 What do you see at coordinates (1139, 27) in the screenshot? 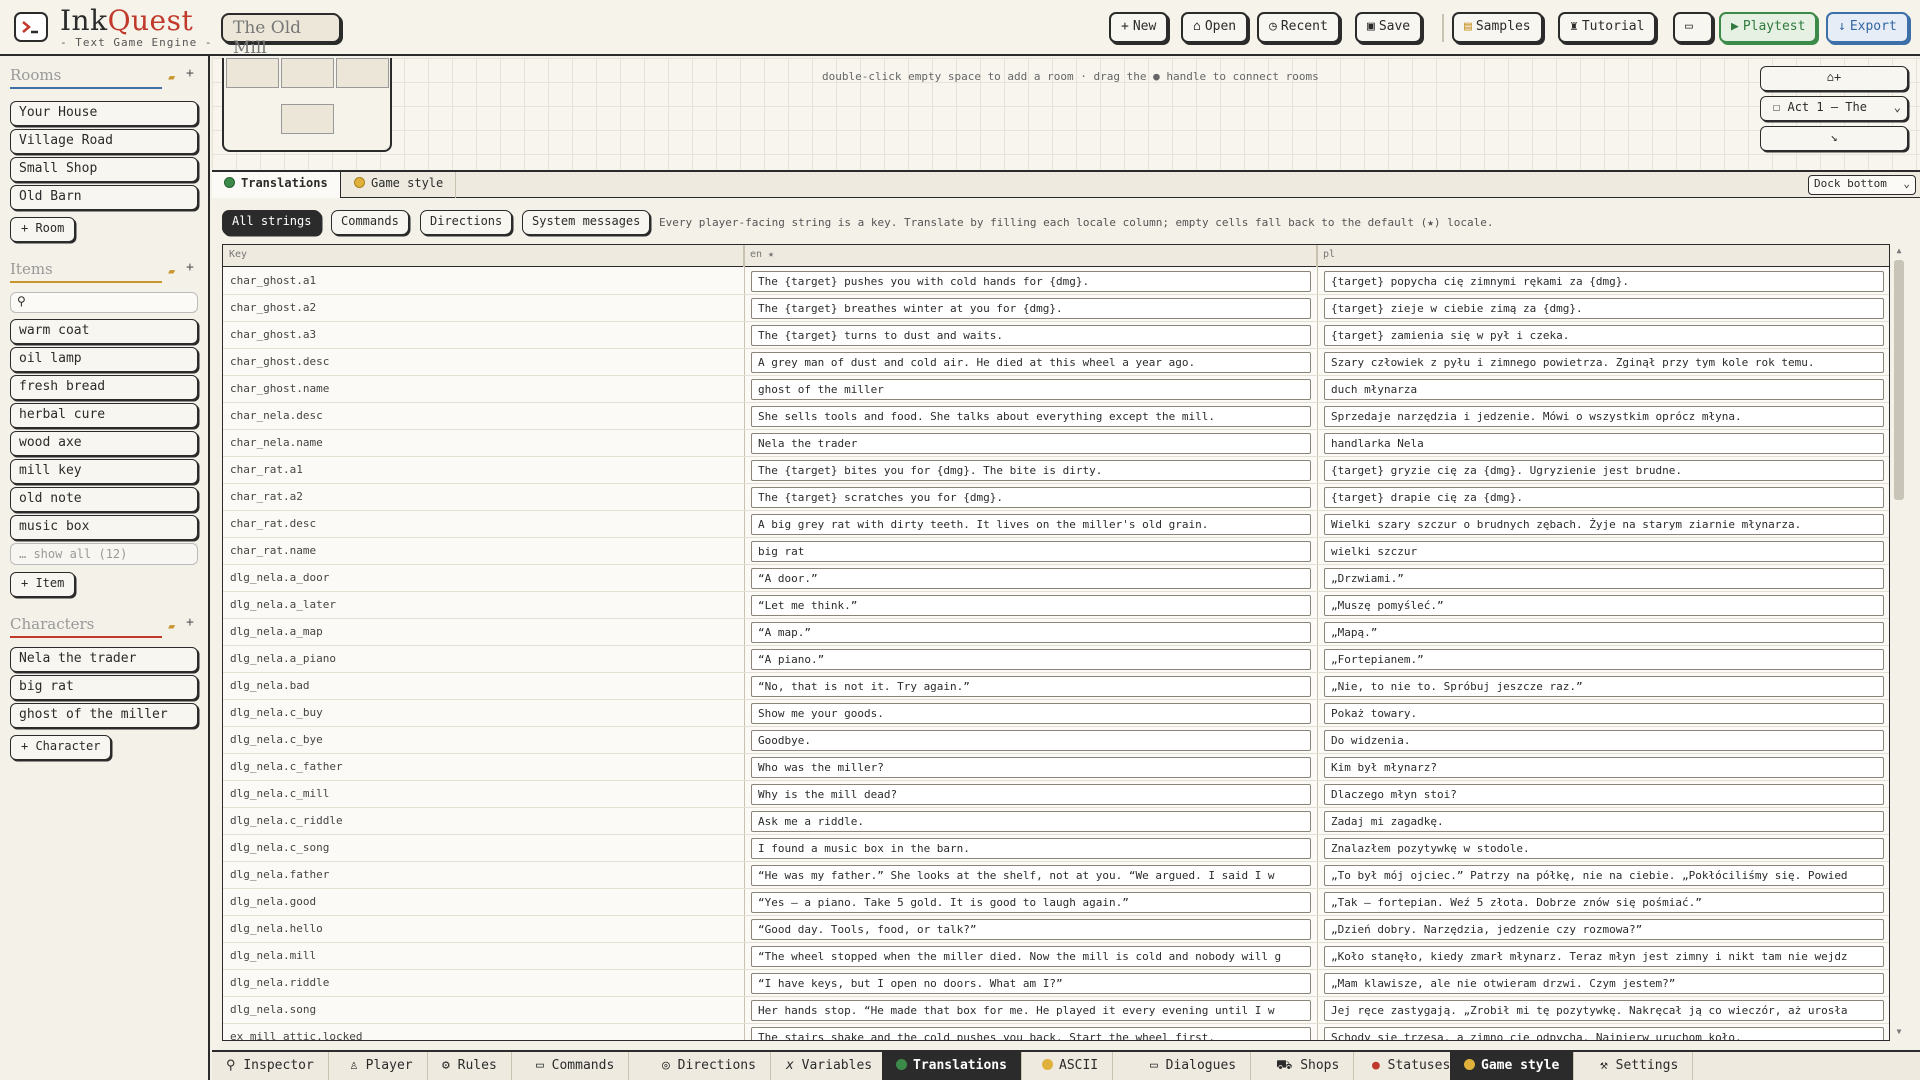
I see `new-button: + New` at bounding box center [1139, 27].